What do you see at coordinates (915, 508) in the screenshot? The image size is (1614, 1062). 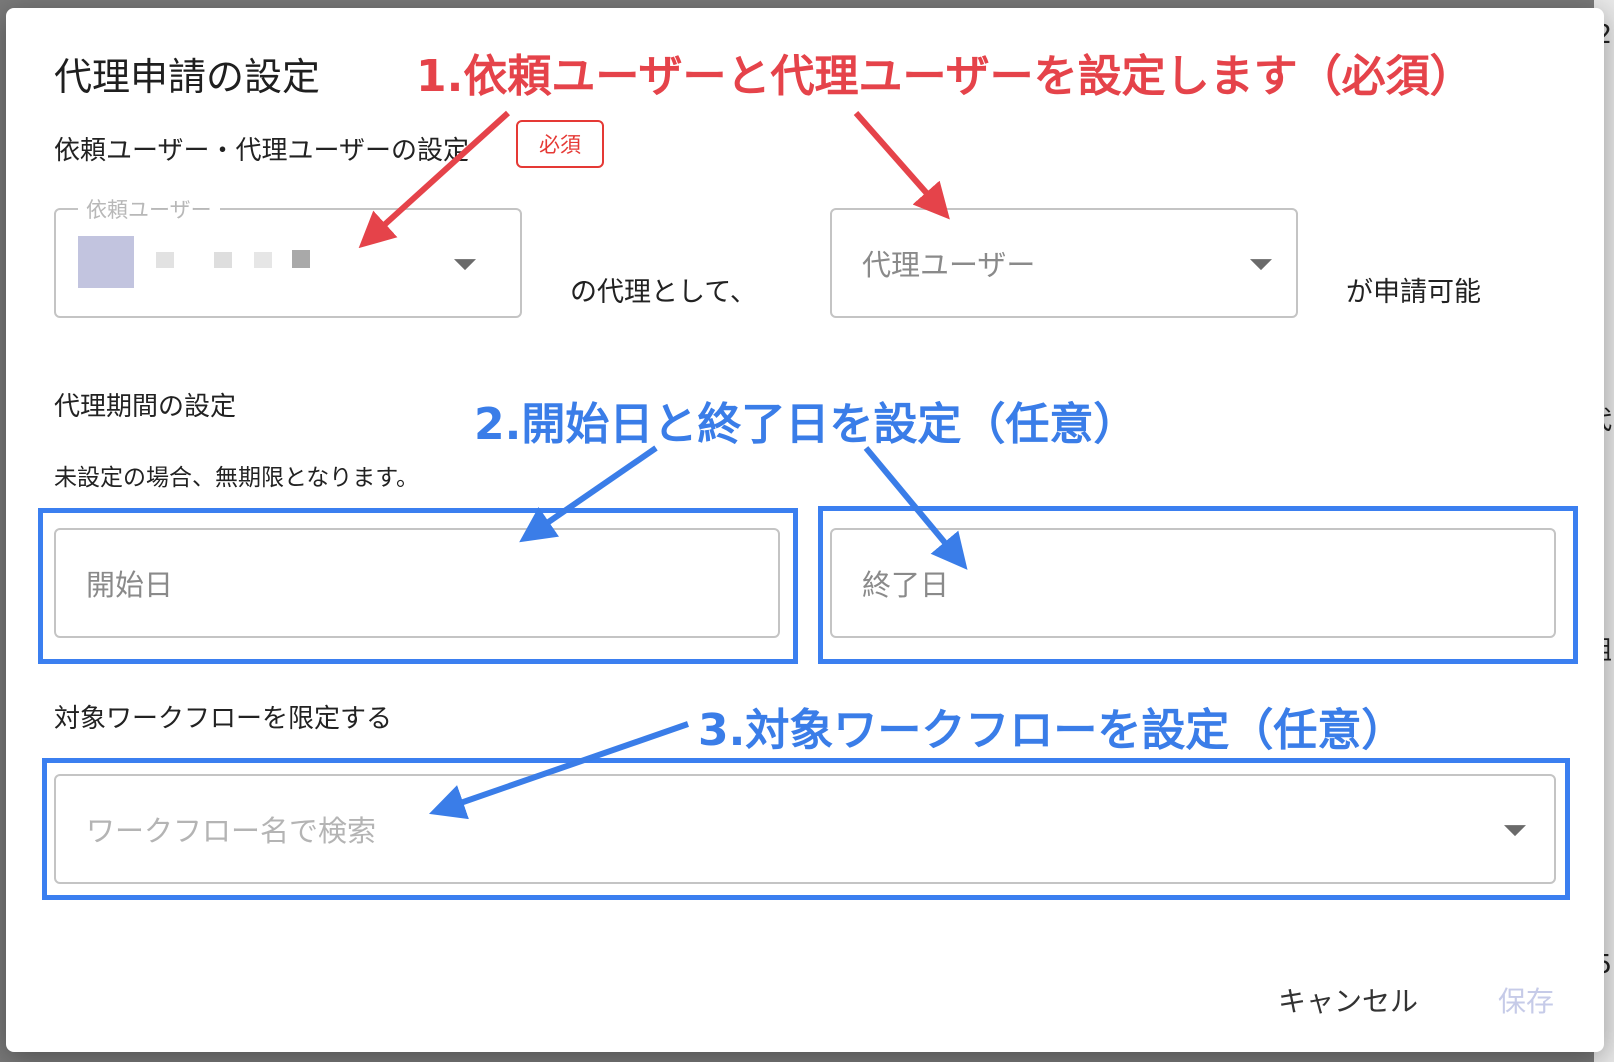 I see `arrow-to-end-date` at bounding box center [915, 508].